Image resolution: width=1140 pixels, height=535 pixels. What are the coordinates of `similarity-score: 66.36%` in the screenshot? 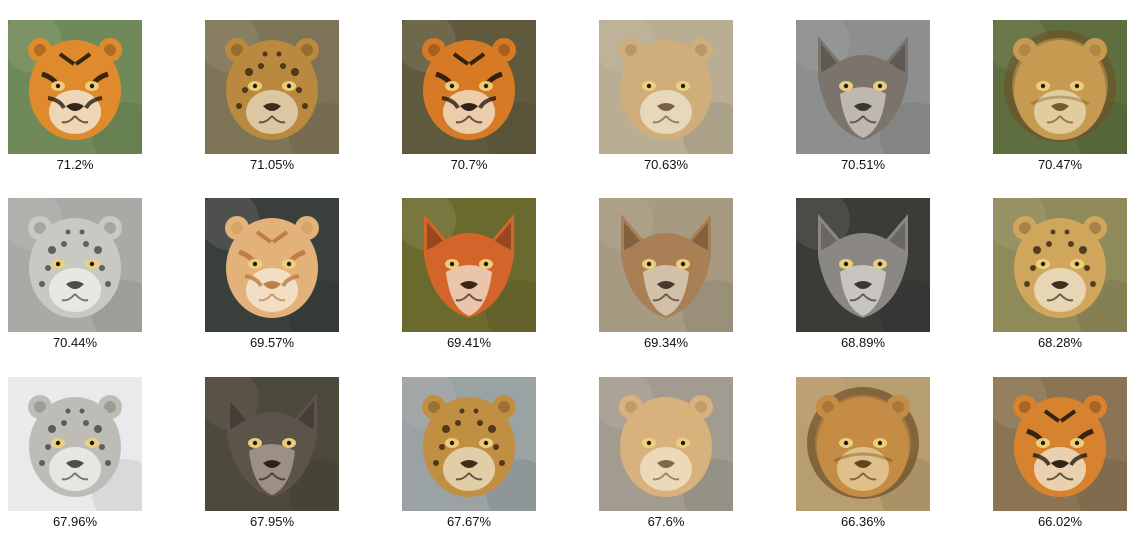 It's located at (863, 521).